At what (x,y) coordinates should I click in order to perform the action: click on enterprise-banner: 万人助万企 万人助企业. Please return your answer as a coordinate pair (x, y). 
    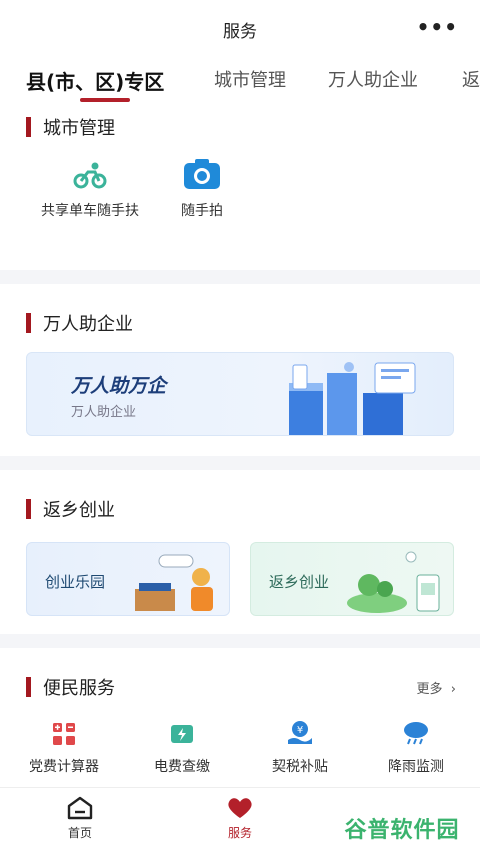
    Looking at the image, I should click on (240, 394).